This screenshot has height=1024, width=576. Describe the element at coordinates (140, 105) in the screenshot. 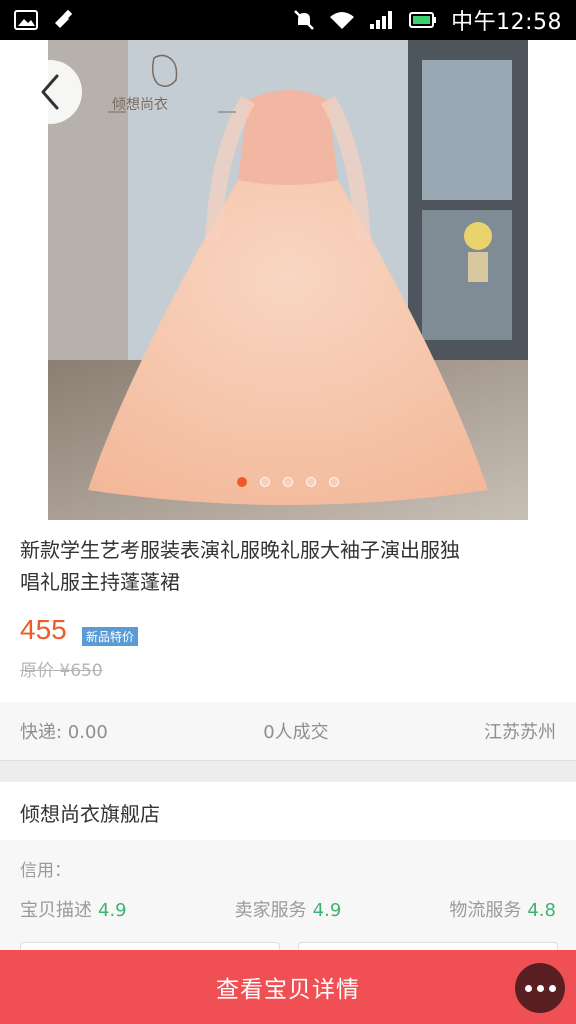

I see `brand-logo-text: 倾想尚衣` at that location.